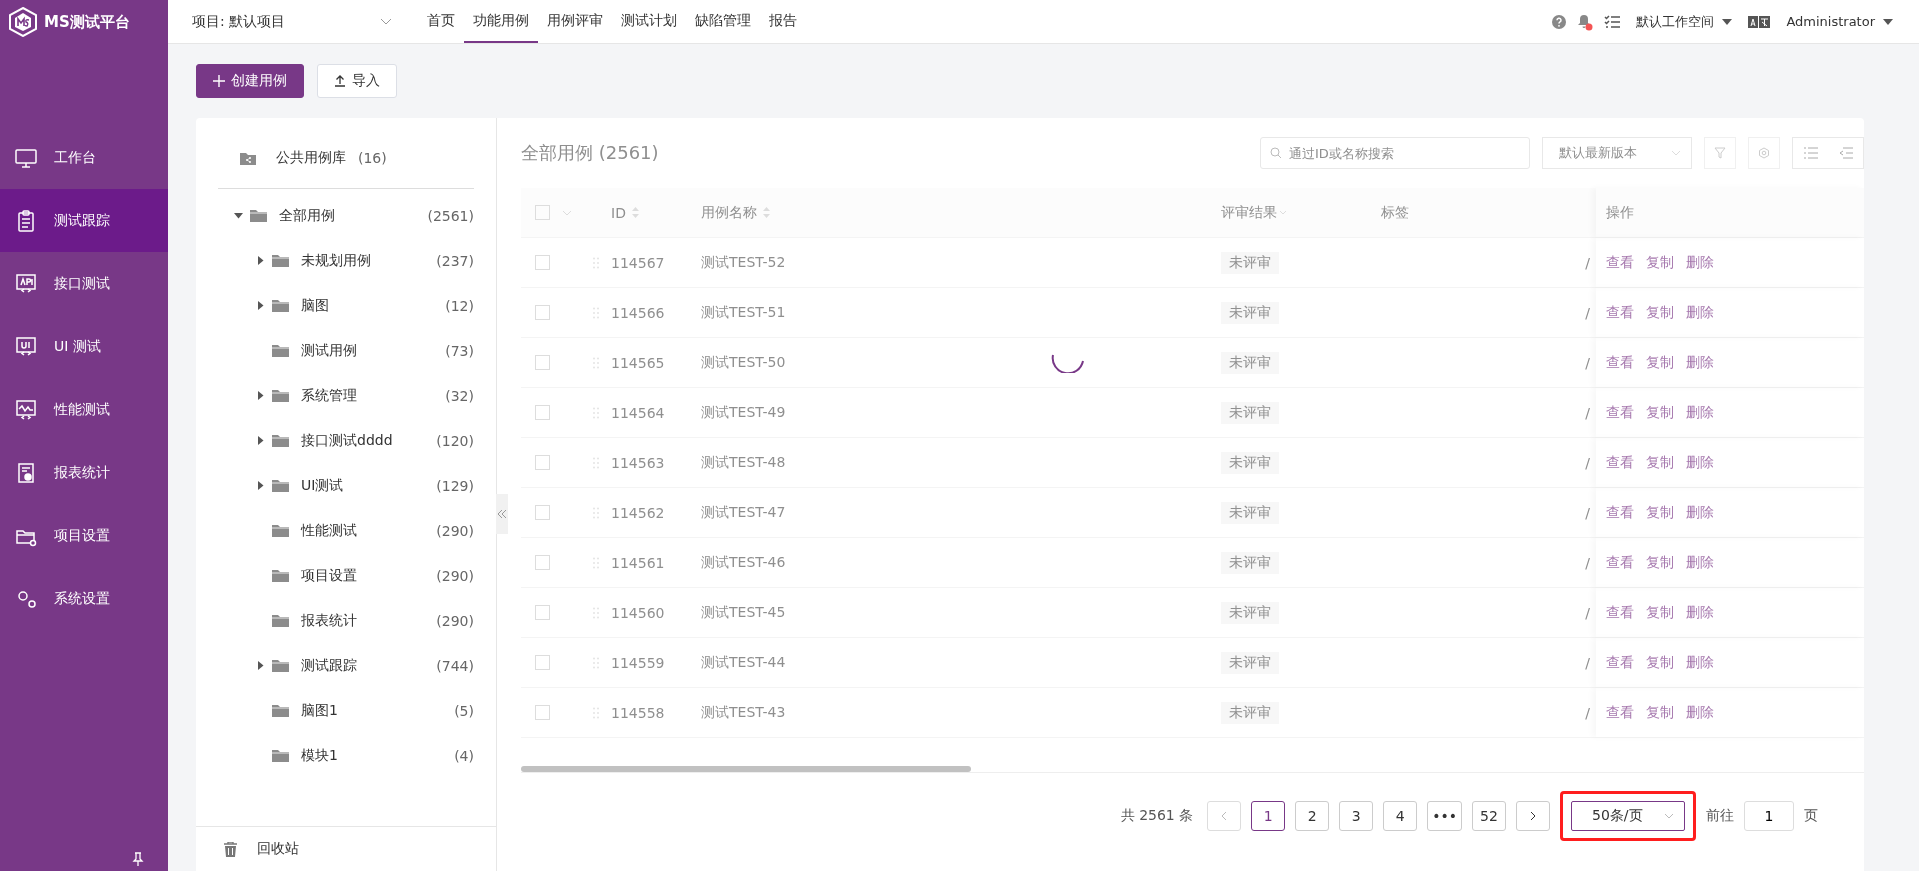 This screenshot has height=871, width=1919. What do you see at coordinates (250, 81) in the screenshot?
I see `create-case-button: 创建用例` at bounding box center [250, 81].